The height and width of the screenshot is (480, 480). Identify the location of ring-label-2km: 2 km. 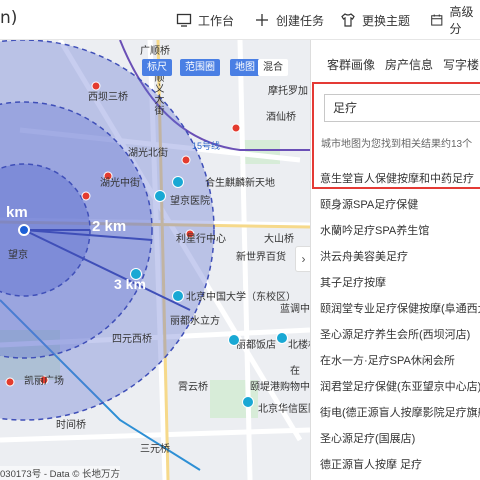
(109, 226).